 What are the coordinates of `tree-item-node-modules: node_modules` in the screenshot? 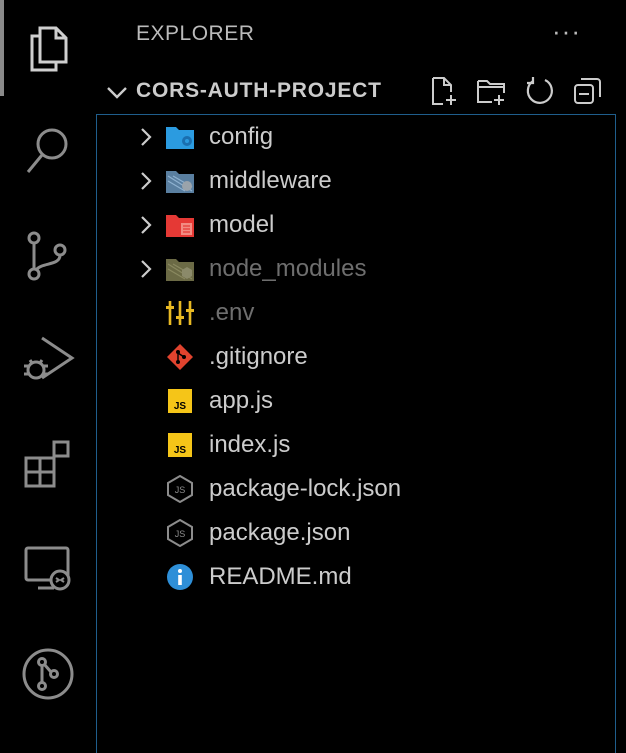 It's located at (356, 269).